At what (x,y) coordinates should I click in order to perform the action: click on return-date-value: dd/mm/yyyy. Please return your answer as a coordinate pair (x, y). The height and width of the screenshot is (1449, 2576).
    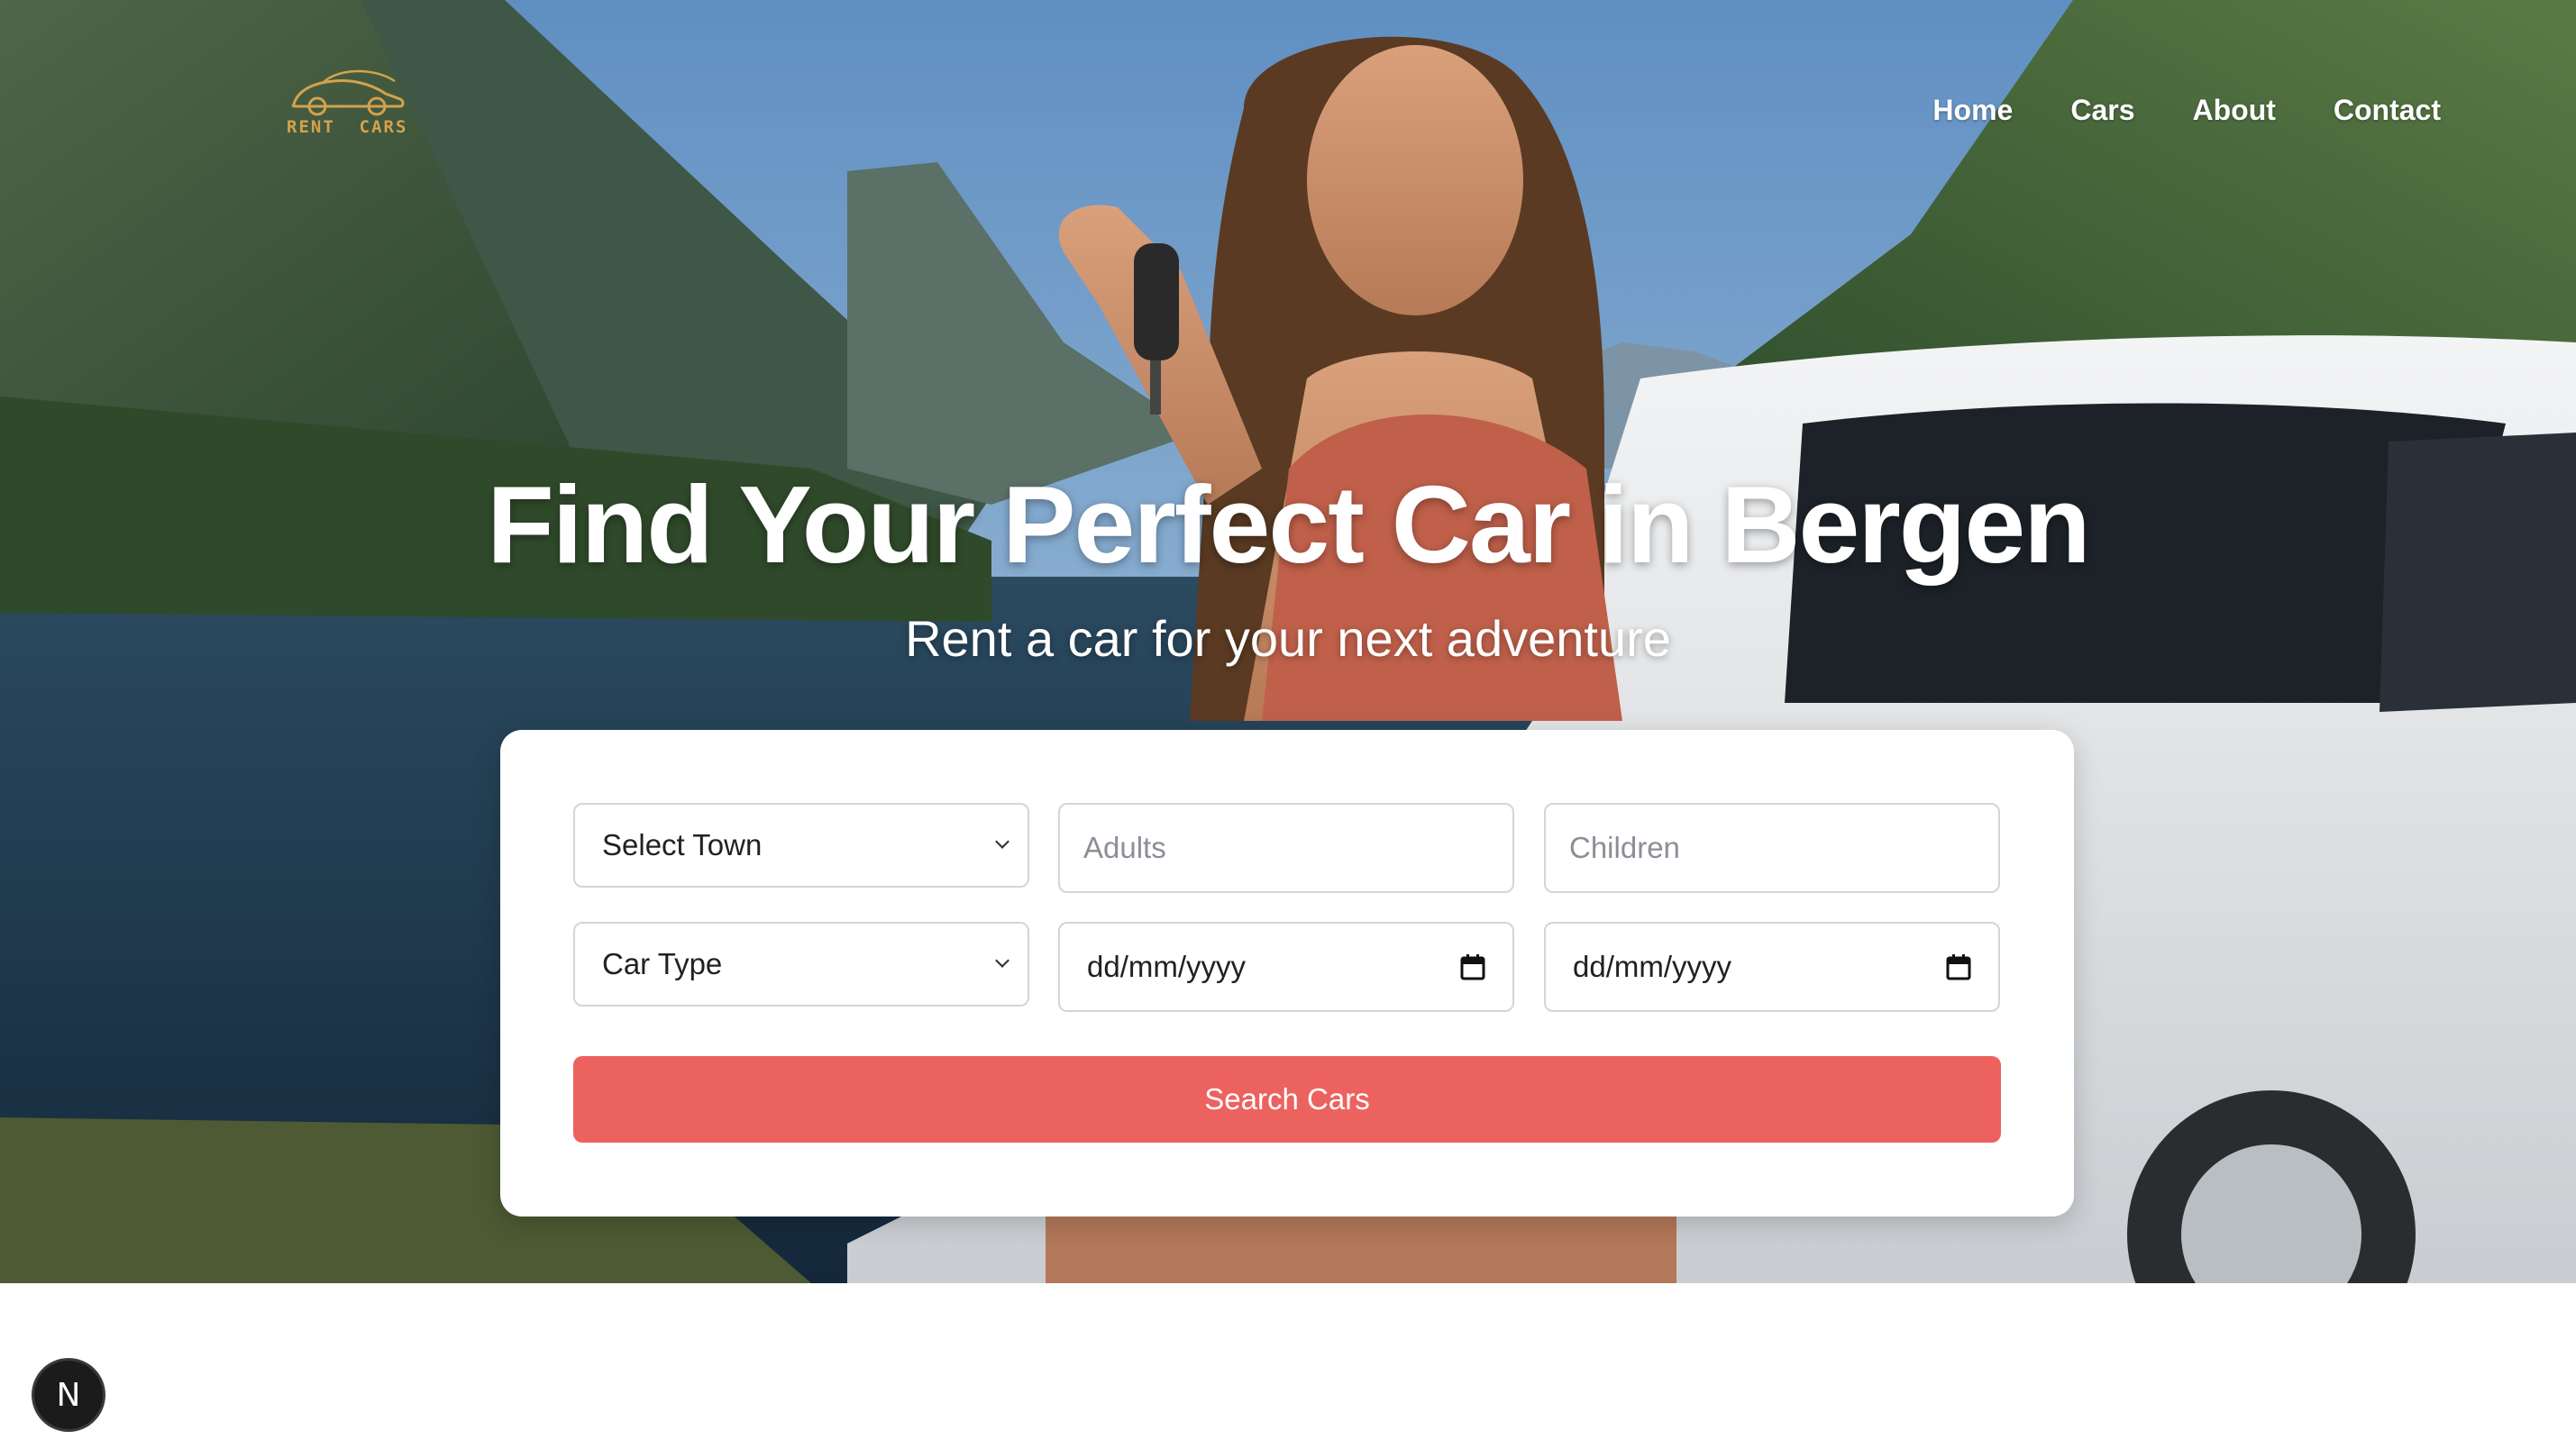
    Looking at the image, I should click on (1652, 966).